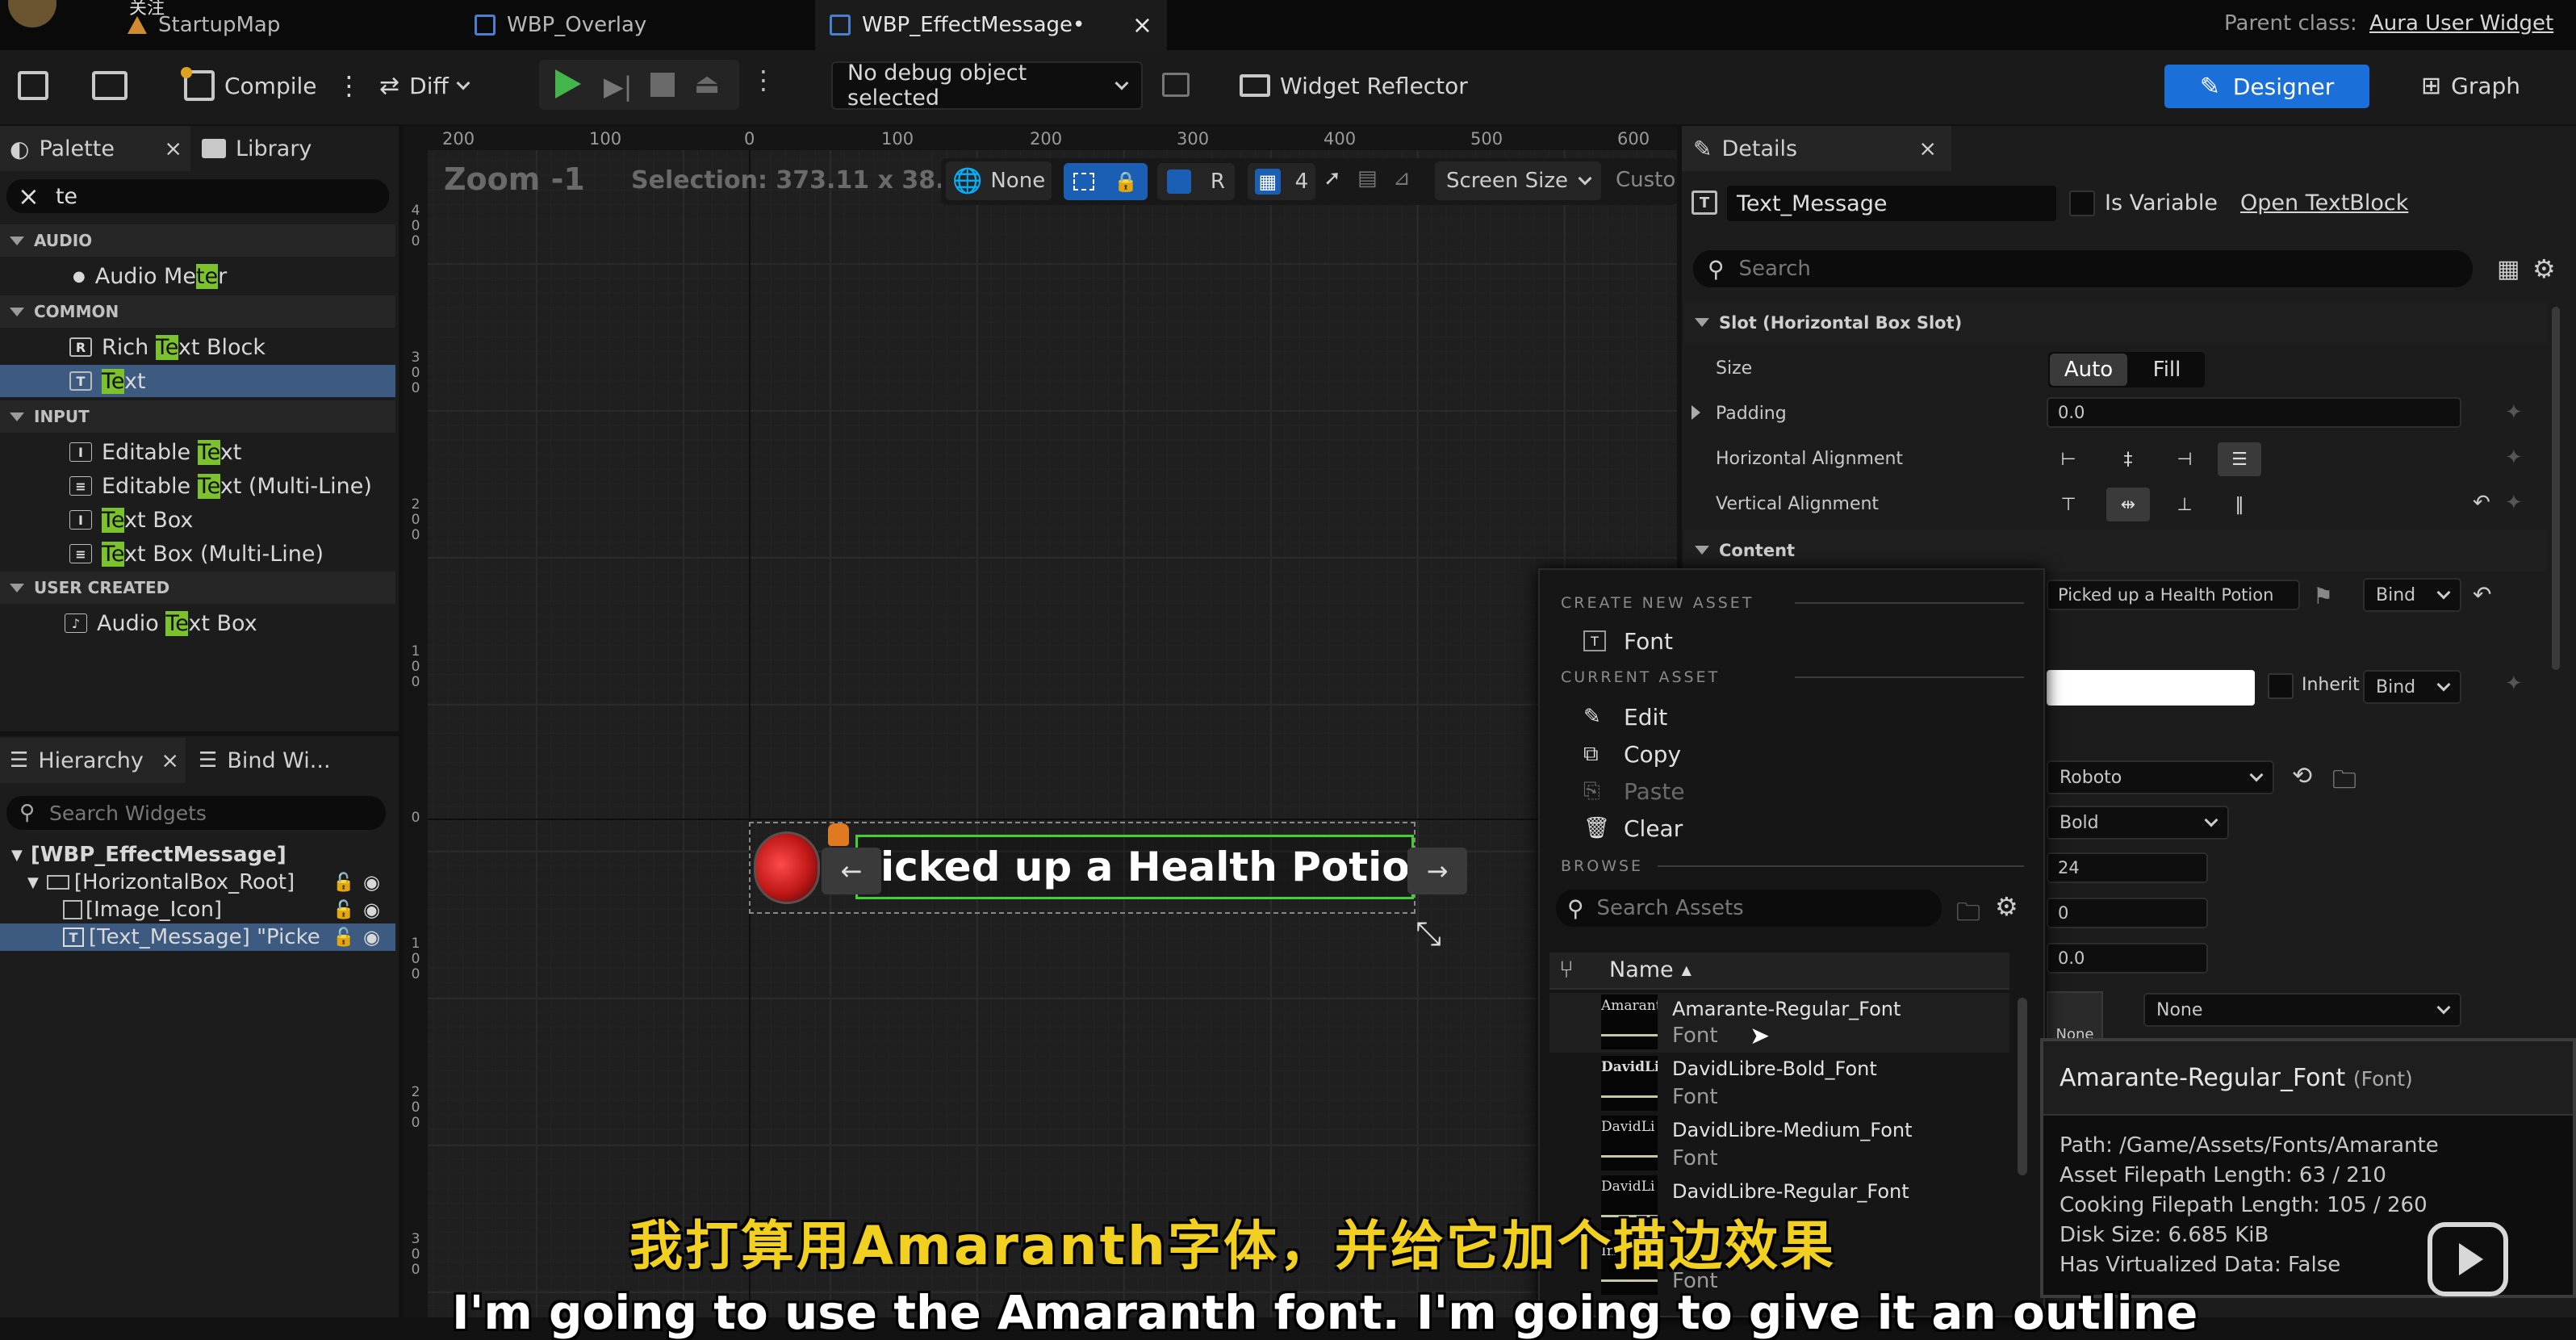  What do you see at coordinates (1176, 85) in the screenshot?
I see `debug-filter-icon` at bounding box center [1176, 85].